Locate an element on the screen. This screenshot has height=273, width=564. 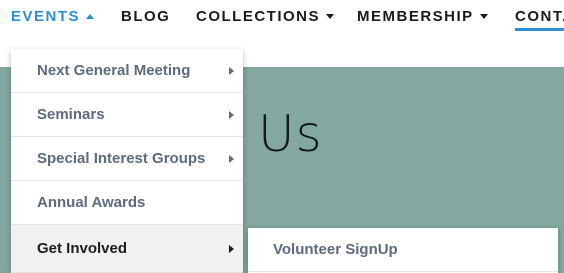
submenu-item-label: Volunteer SignUp is located at coordinates (335, 249).